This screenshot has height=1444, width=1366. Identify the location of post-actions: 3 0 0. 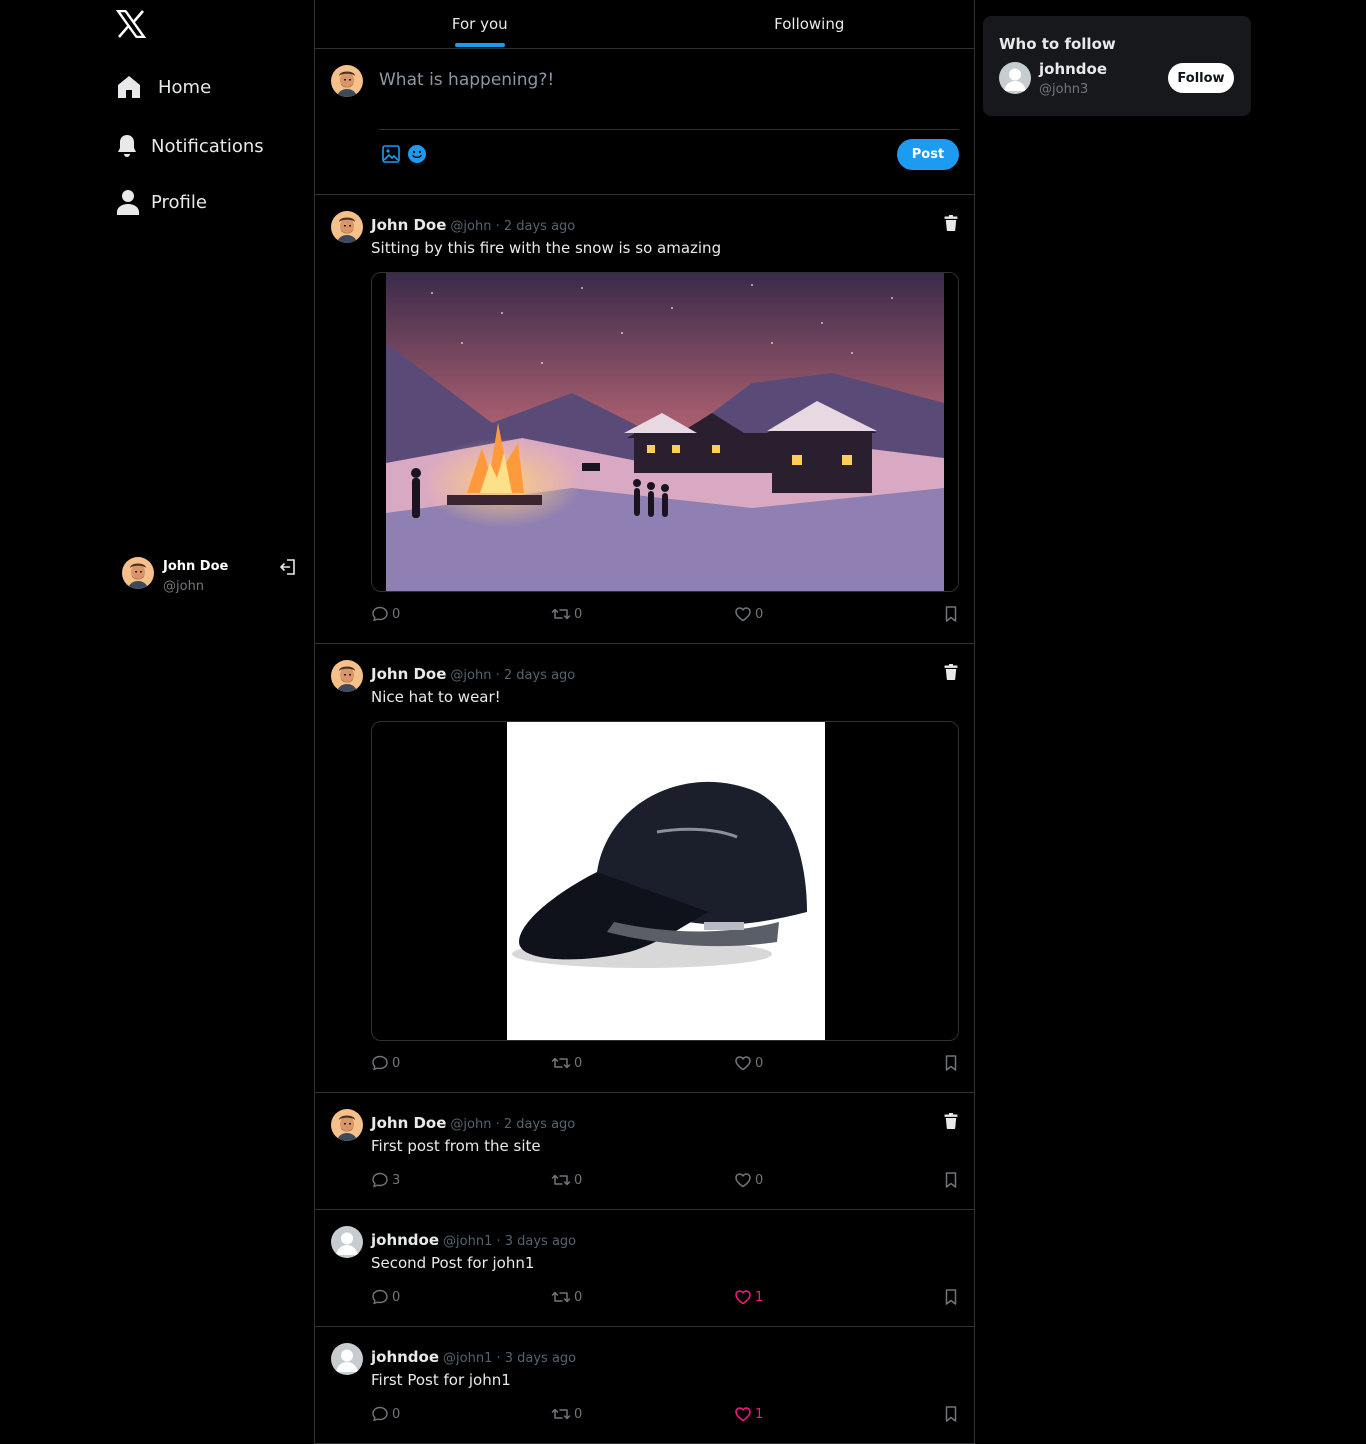
(665, 1181).